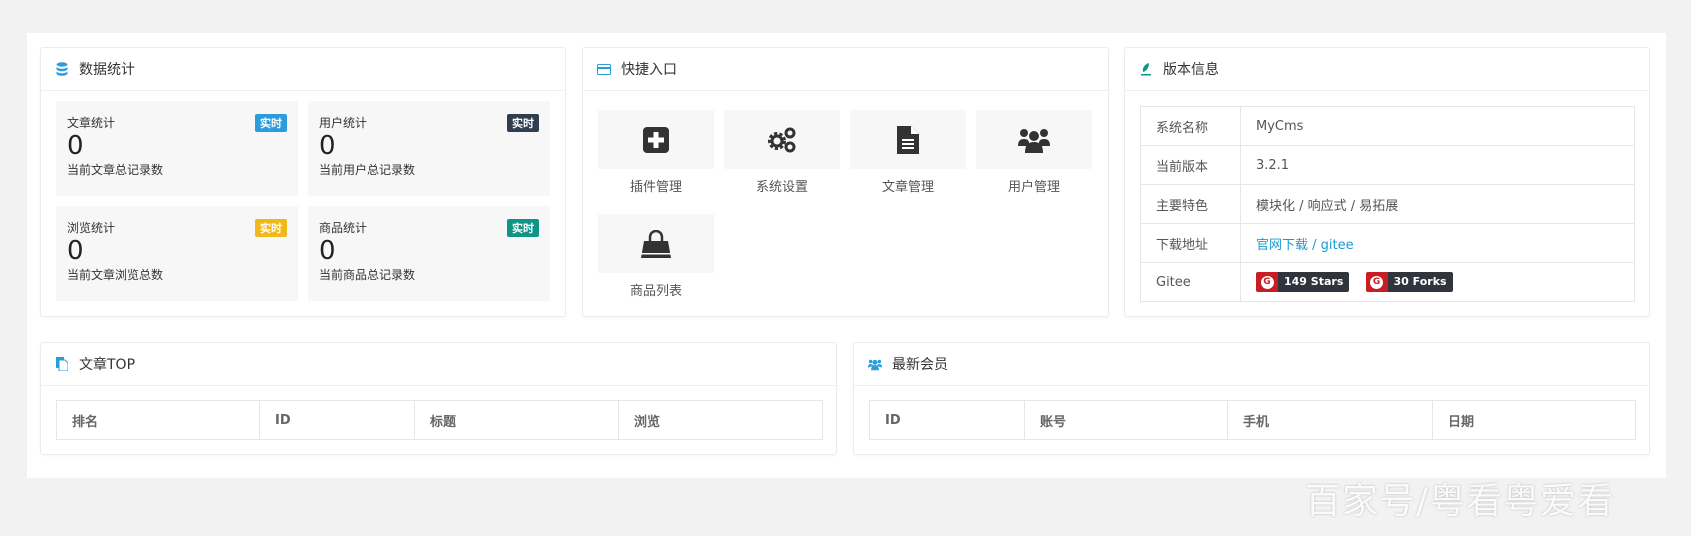  What do you see at coordinates (115, 170) in the screenshot?
I see `stat-desc: 当前文章总记录数` at bounding box center [115, 170].